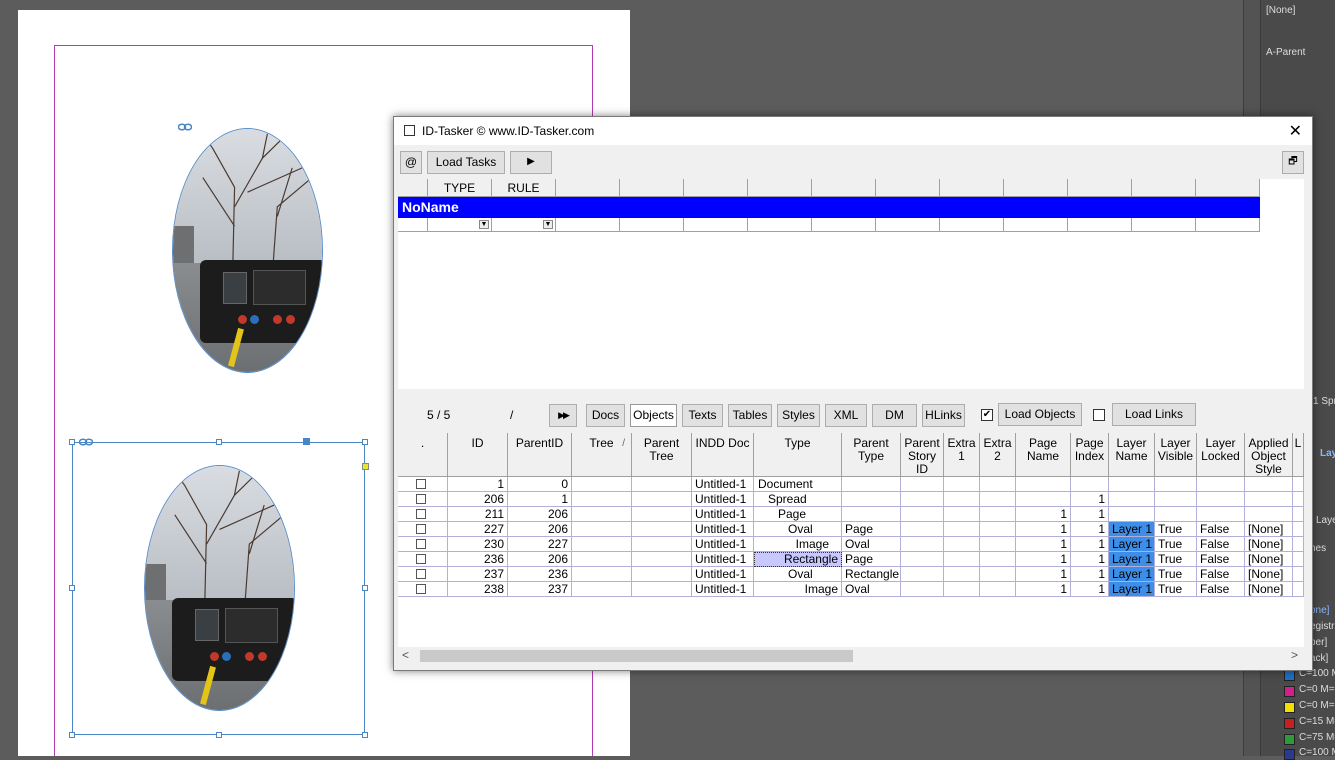 The width and height of the screenshot is (1335, 760). What do you see at coordinates (1289, 754) in the screenshot?
I see `color-swatch` at bounding box center [1289, 754].